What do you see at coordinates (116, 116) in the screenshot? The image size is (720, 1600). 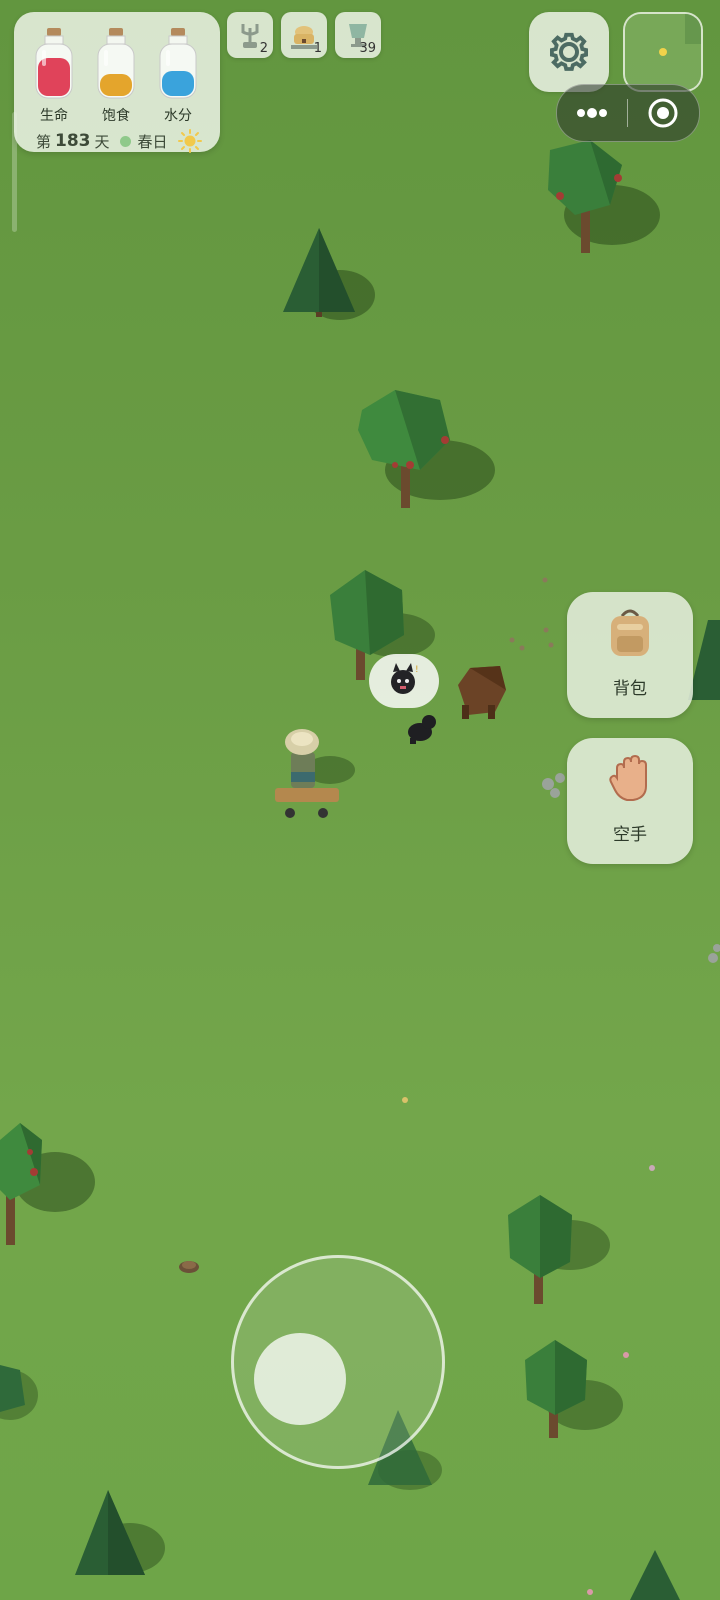 I see `satiety-label: 饱食` at bounding box center [116, 116].